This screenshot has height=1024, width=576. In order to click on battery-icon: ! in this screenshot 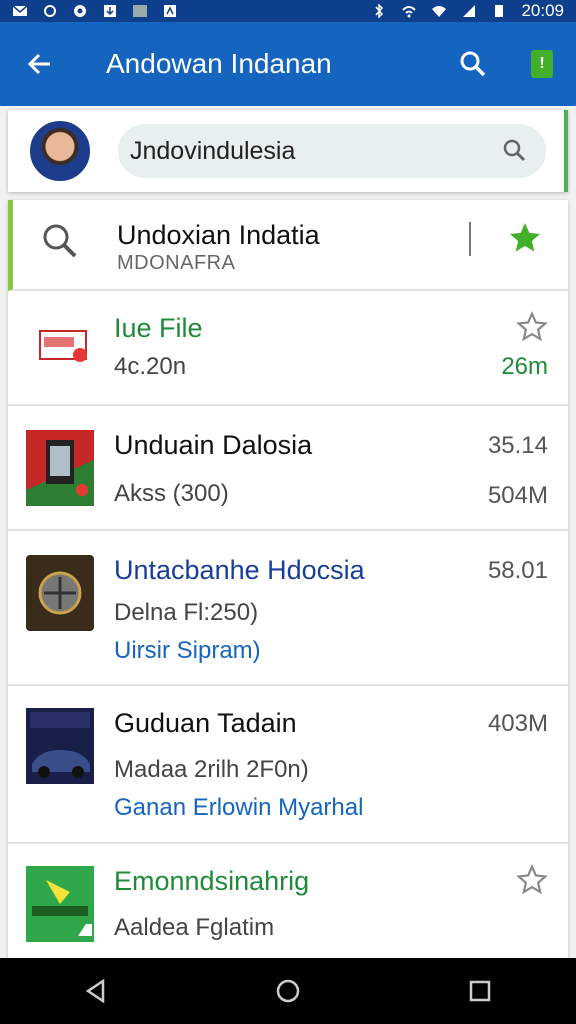, I will do `click(542, 64)`.